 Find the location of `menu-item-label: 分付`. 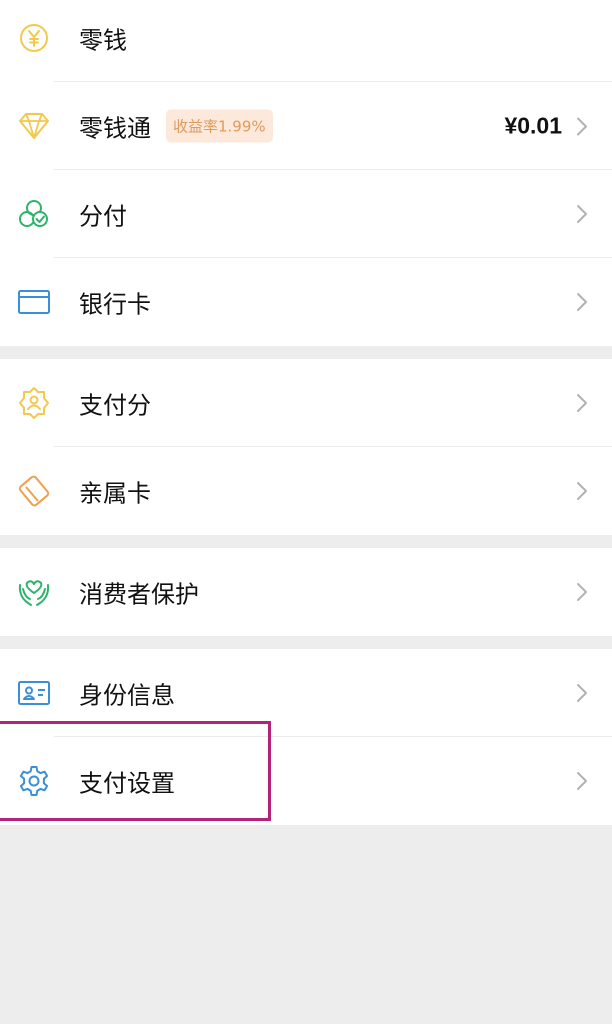

menu-item-label: 分付 is located at coordinates (103, 216).